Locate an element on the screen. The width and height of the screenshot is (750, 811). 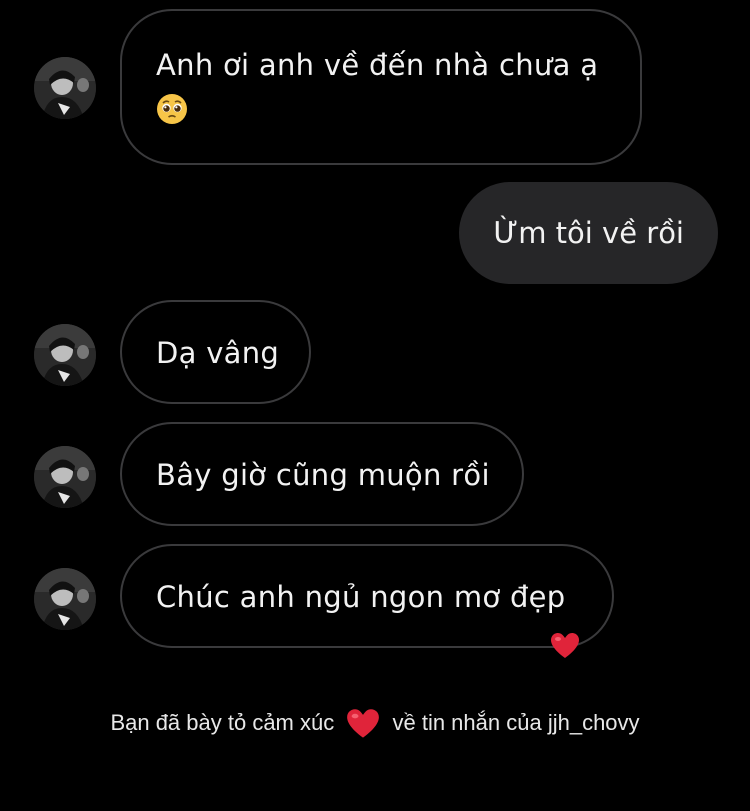
message-row: Dạ vâng is located at coordinates (375, 355).